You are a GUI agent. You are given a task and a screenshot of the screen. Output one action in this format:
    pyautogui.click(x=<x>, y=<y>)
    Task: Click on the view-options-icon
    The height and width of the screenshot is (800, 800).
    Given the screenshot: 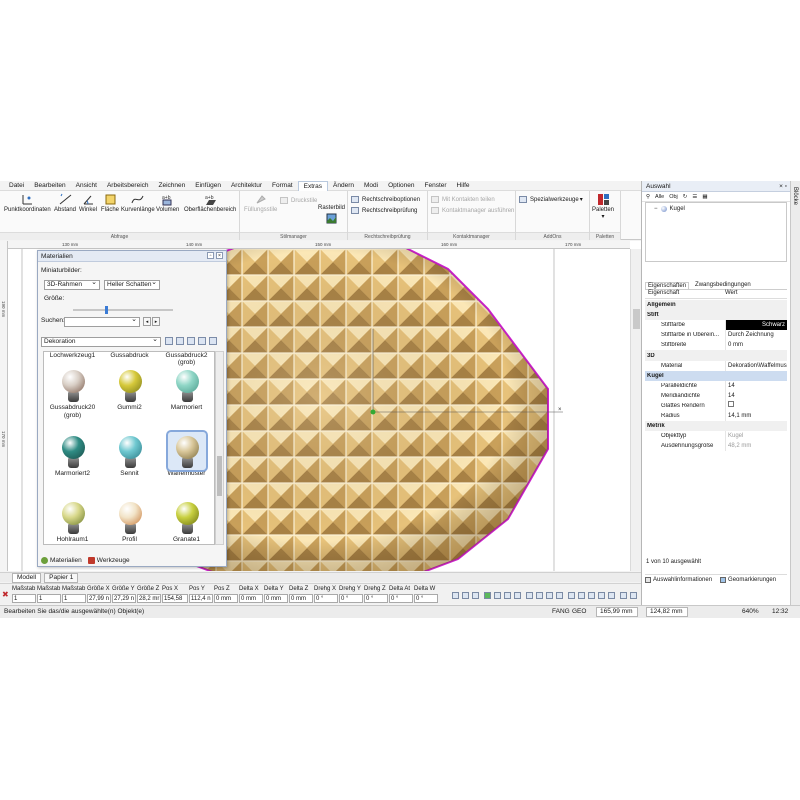 What is the action you would take?
    pyautogui.click(x=202, y=341)
    